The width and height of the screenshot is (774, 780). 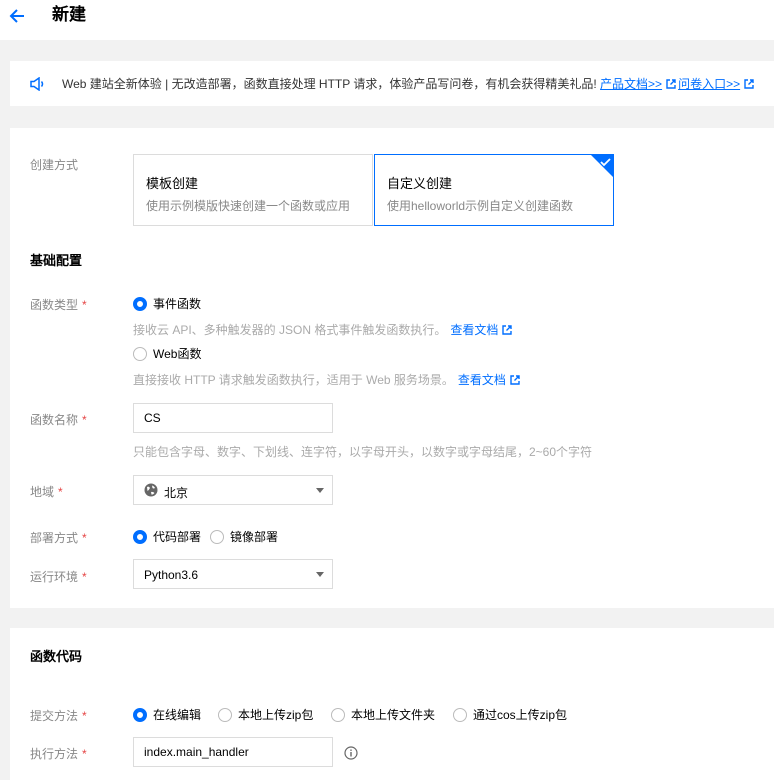 I want to click on label-text: 运行环境, so click(x=54, y=577).